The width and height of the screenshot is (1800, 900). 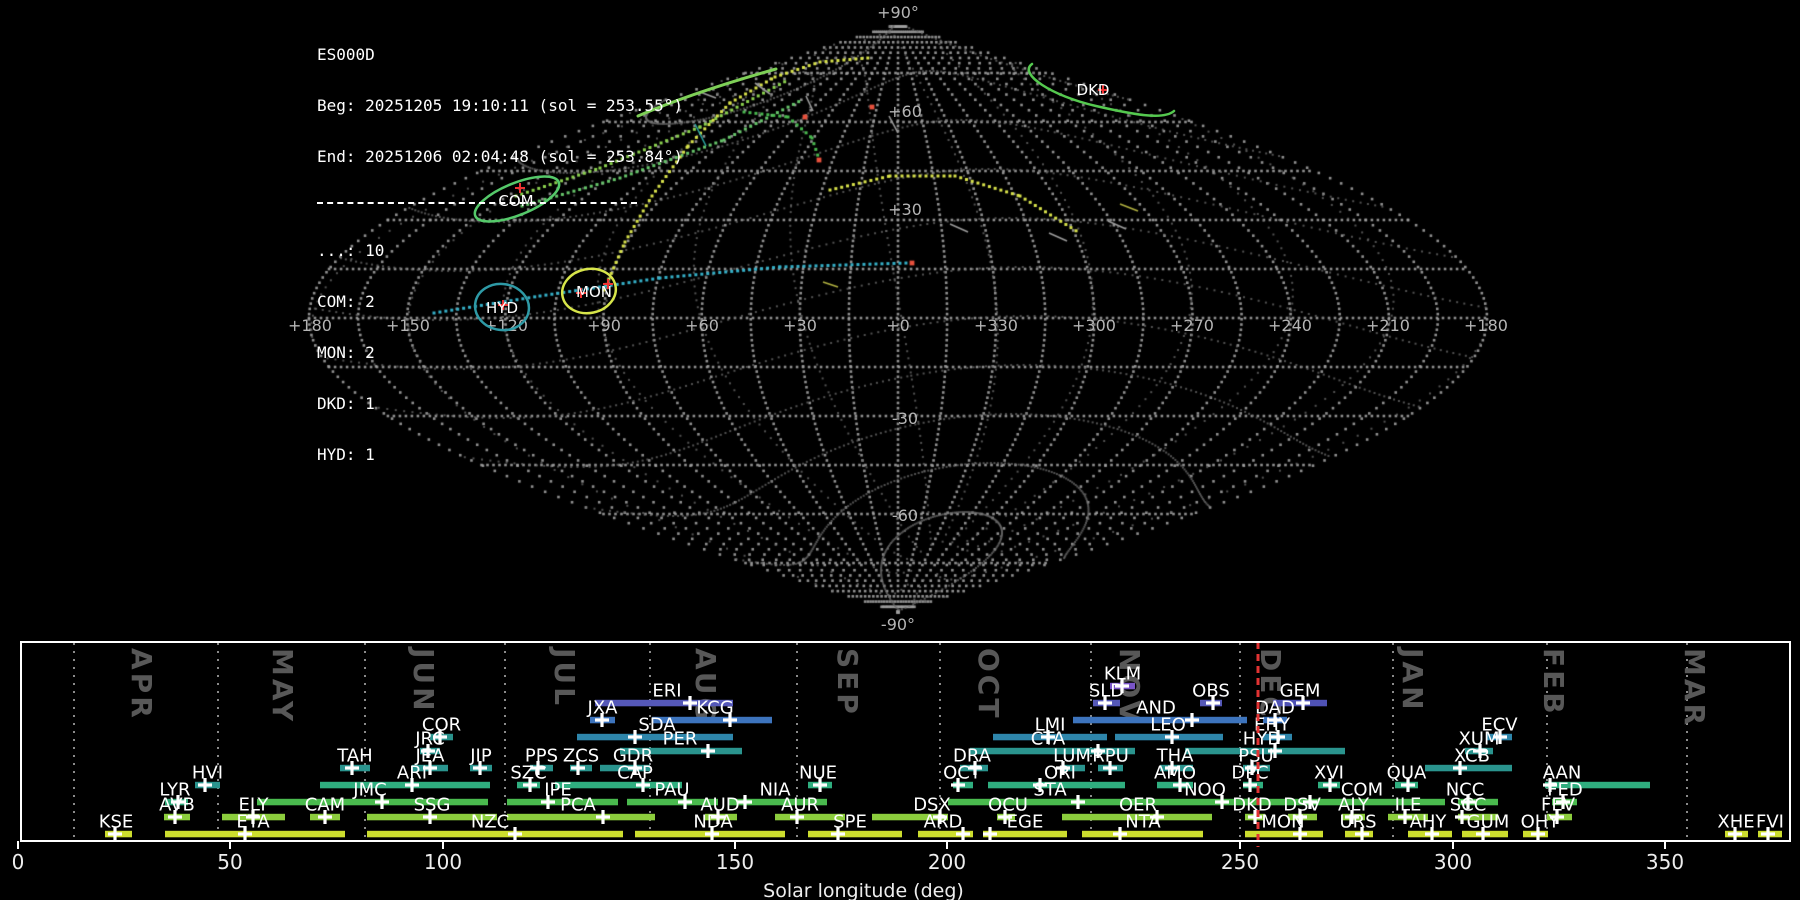 I want to click on shower-label-sta: STA, so click(x=1050, y=790).